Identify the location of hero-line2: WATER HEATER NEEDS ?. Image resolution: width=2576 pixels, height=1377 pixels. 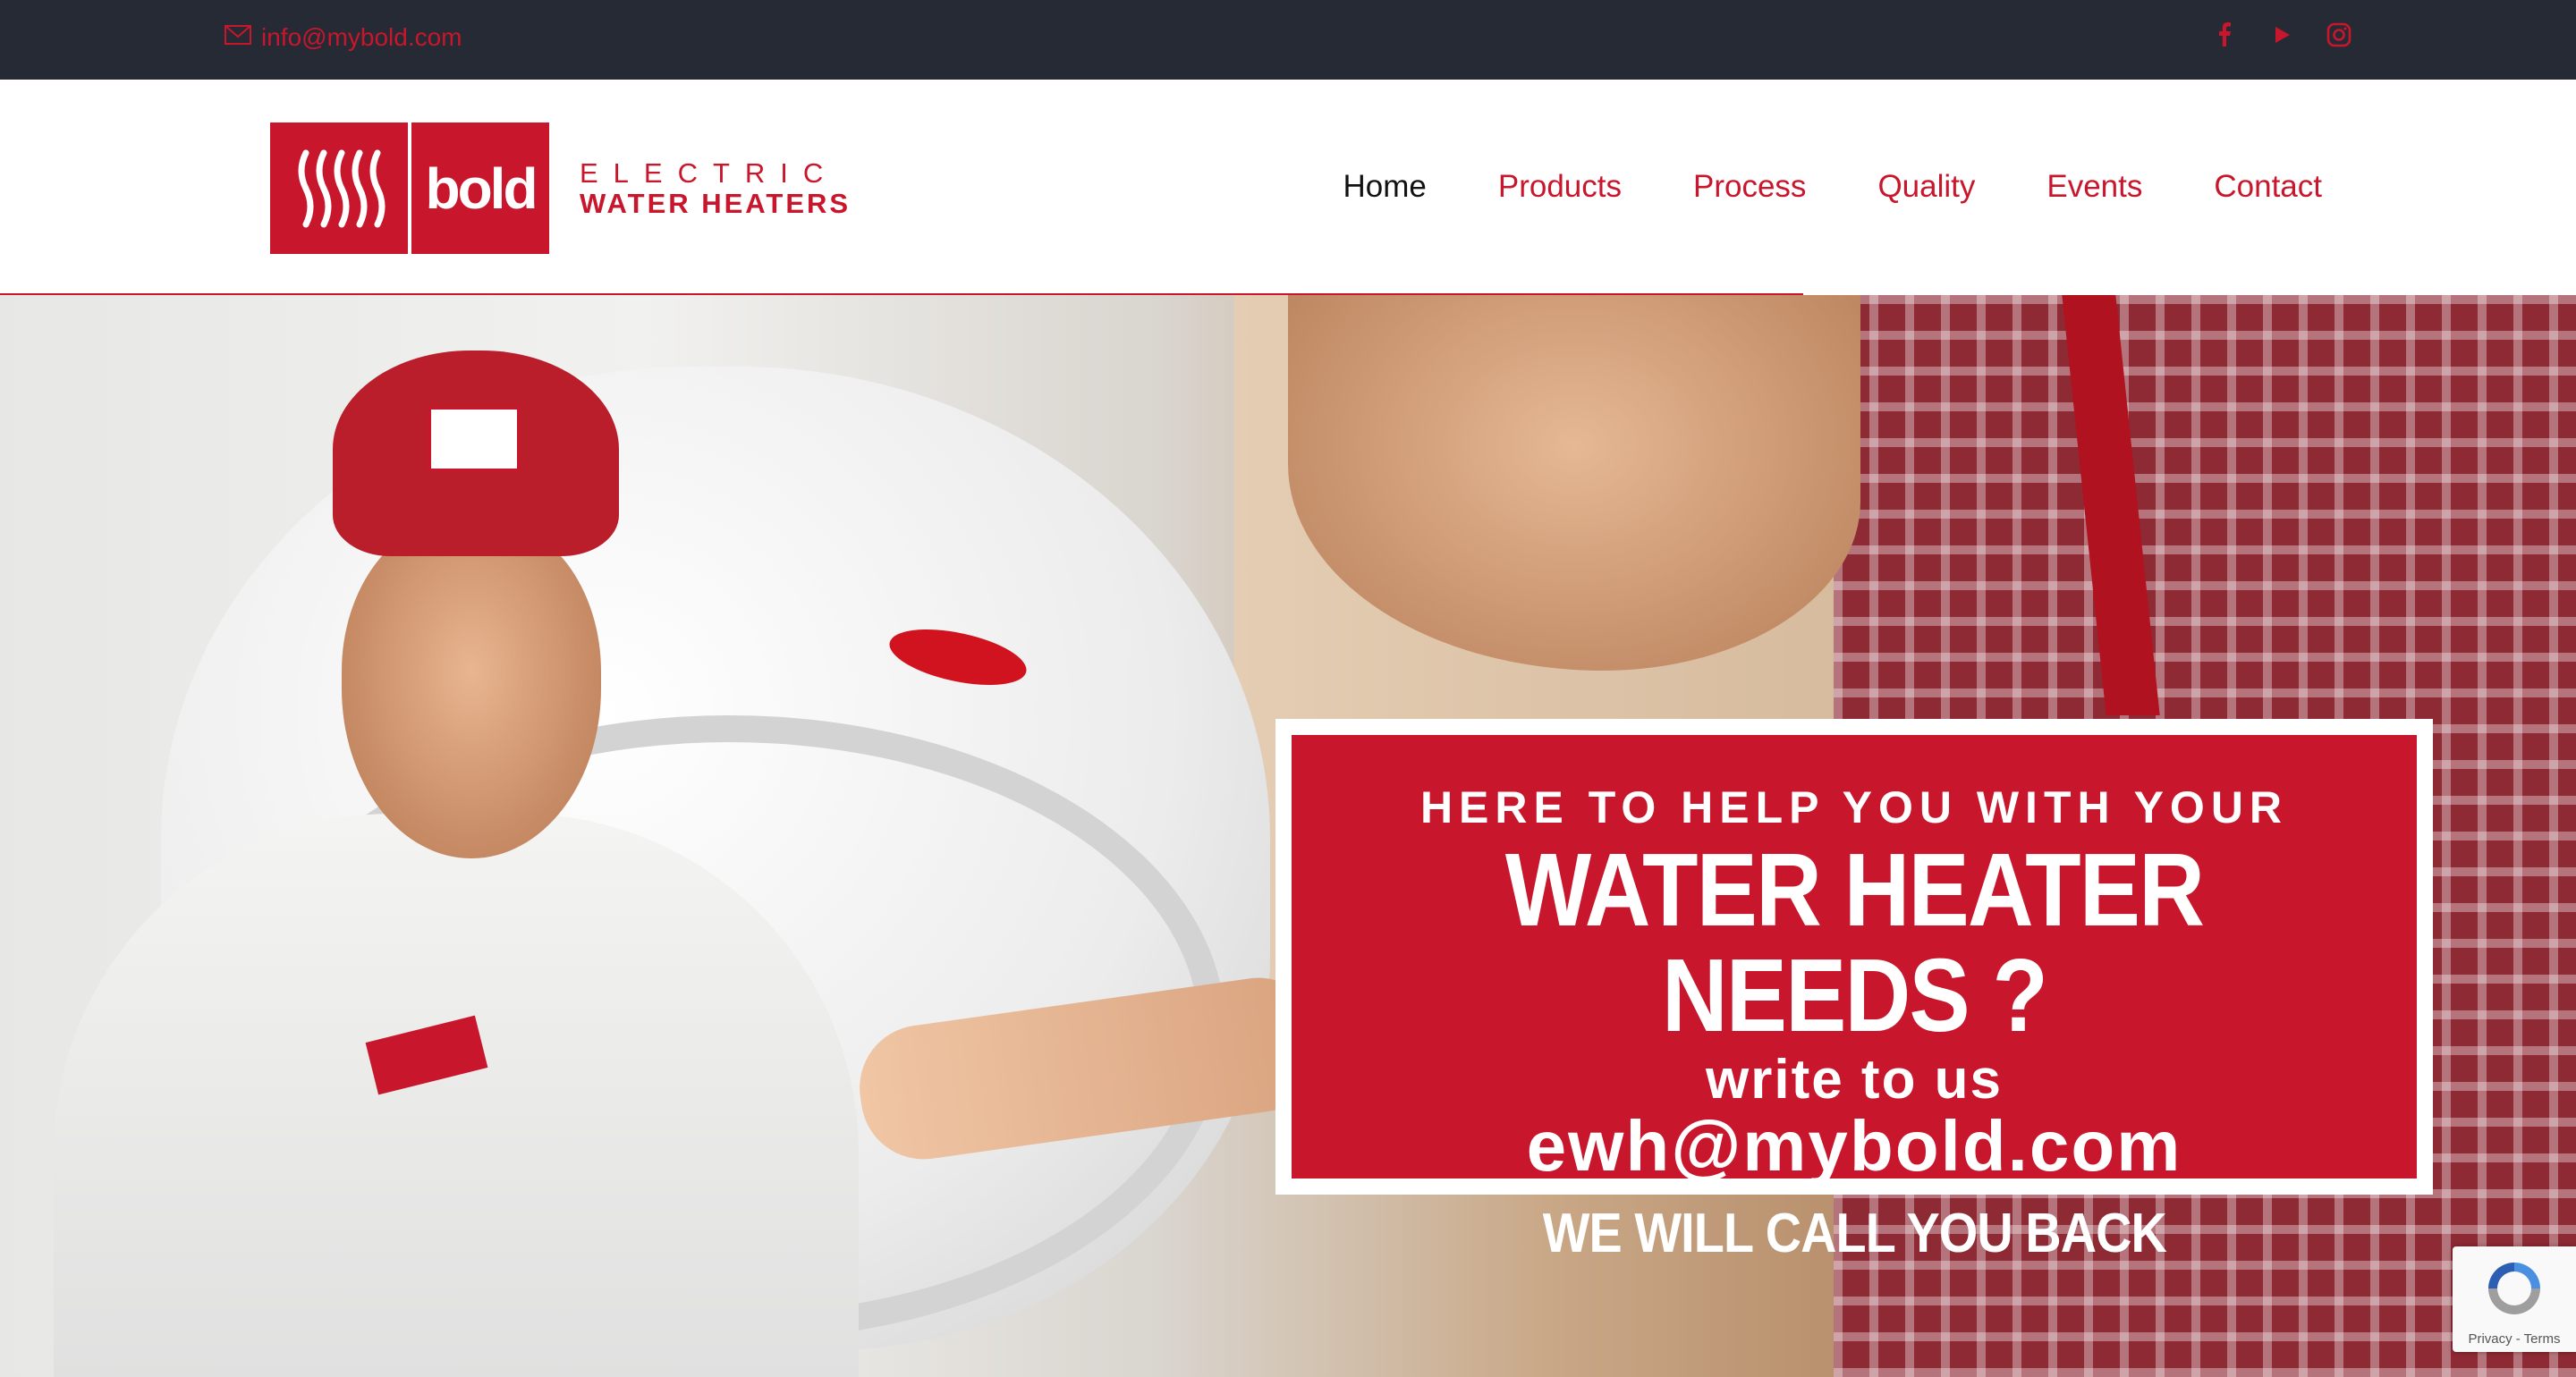
(1854, 942).